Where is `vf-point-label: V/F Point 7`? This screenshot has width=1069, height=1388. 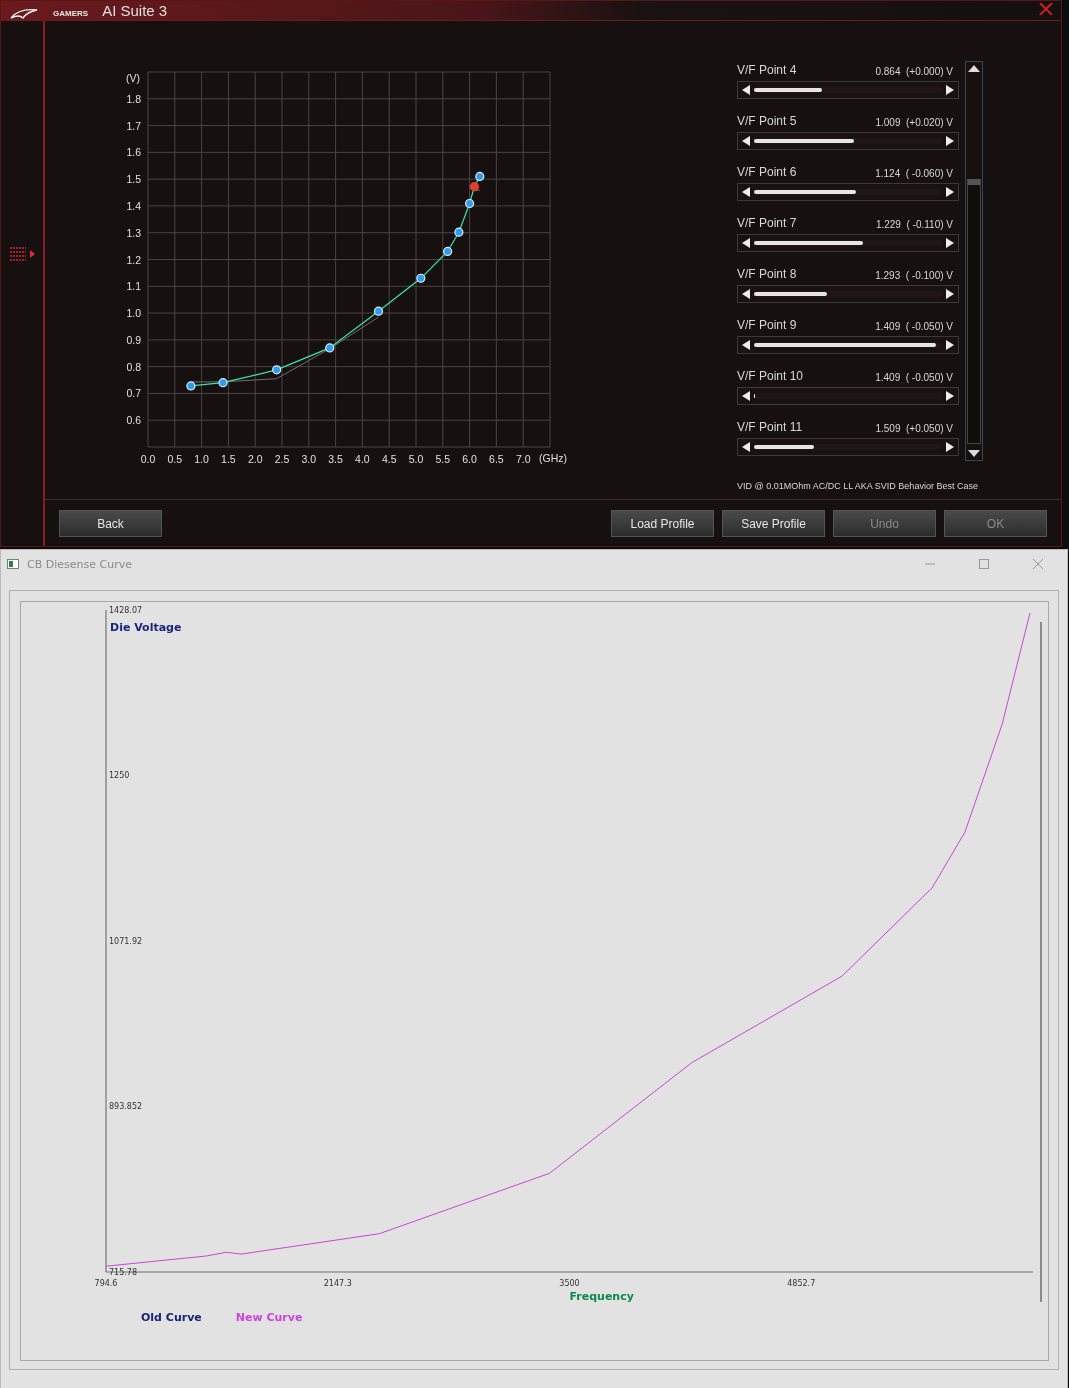
vf-point-label: V/F Point 7 is located at coordinates (767, 223).